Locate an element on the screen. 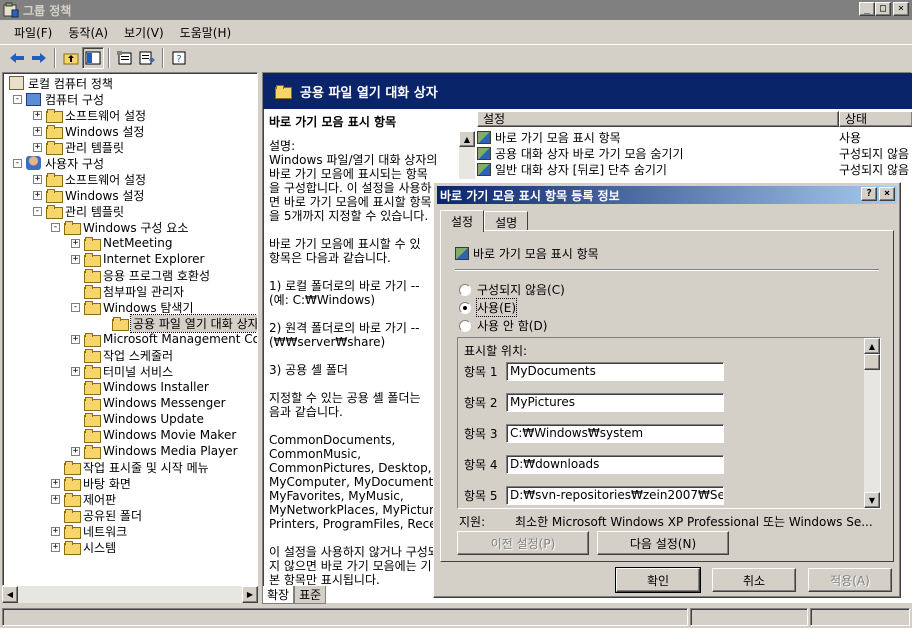 This screenshot has width=912, height=628. options-scrollbar: ▲ ▼ is located at coordinates (872, 423).